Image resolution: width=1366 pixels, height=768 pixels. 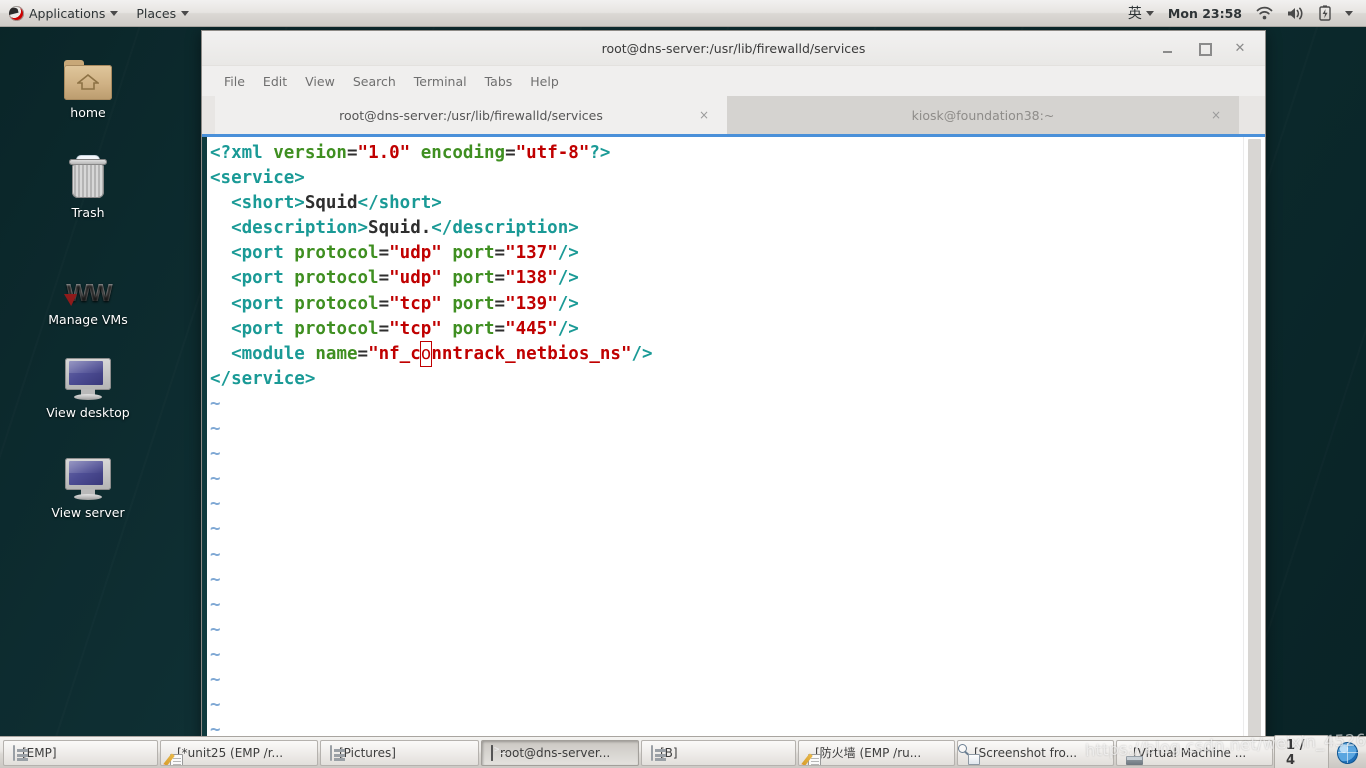 What do you see at coordinates (1264, 13) in the screenshot?
I see `wifi-icon` at bounding box center [1264, 13].